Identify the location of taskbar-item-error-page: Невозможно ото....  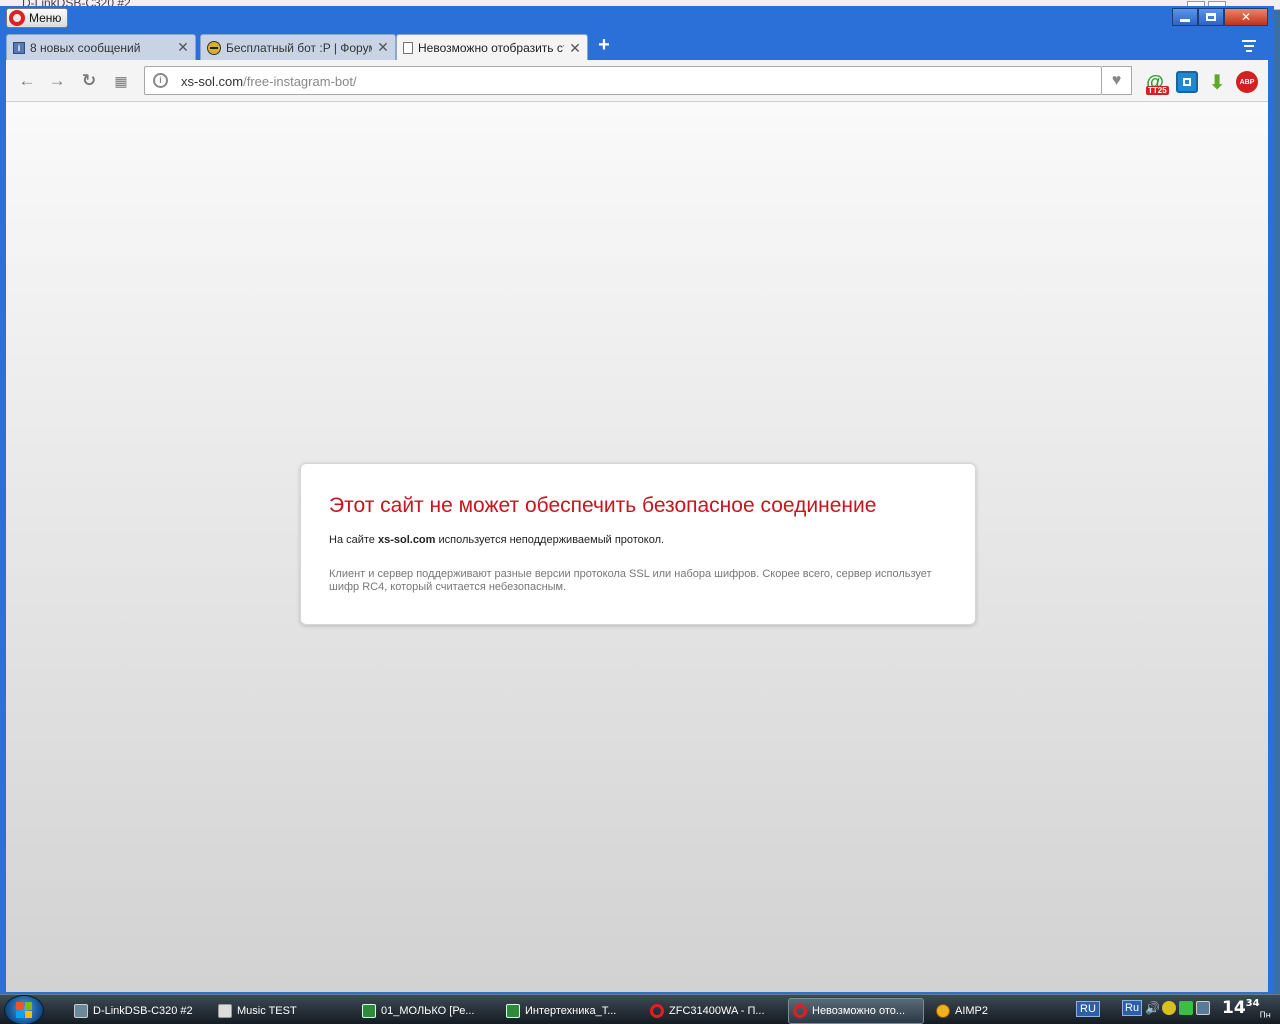
(856, 1011).